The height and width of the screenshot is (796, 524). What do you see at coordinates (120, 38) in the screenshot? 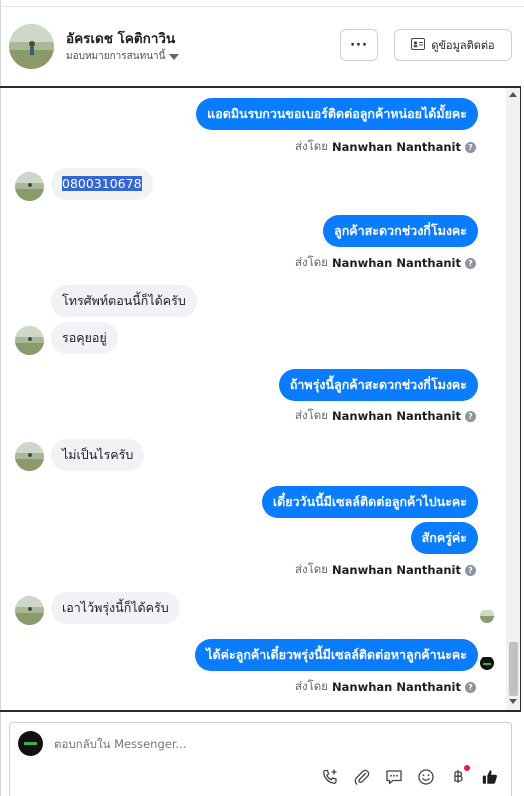
I see `contact-name: อัครเดช โคติกาวิน` at bounding box center [120, 38].